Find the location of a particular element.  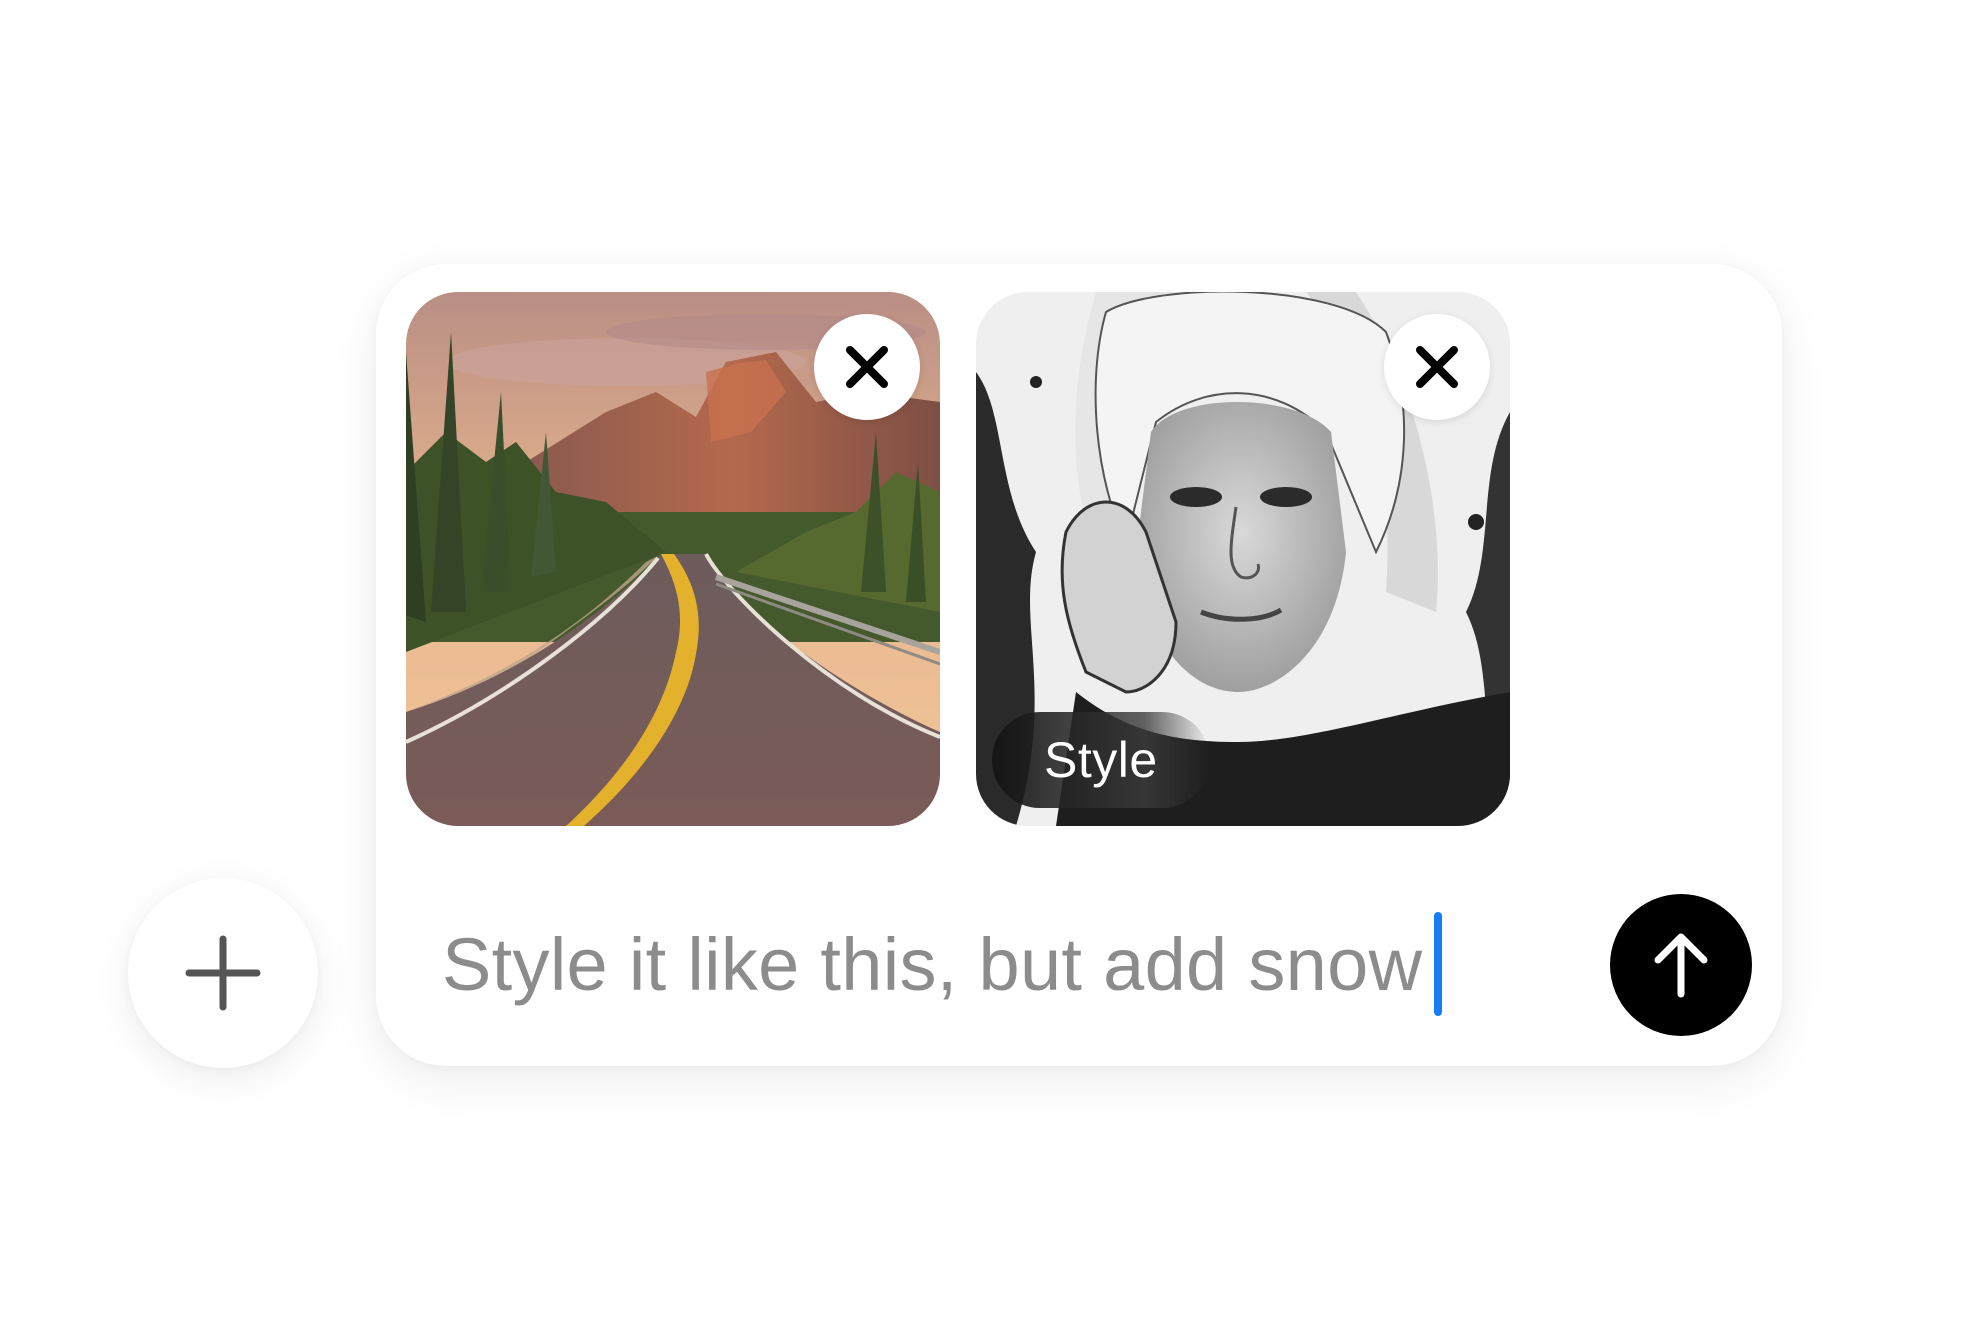

attachment-image-road is located at coordinates (673, 559).